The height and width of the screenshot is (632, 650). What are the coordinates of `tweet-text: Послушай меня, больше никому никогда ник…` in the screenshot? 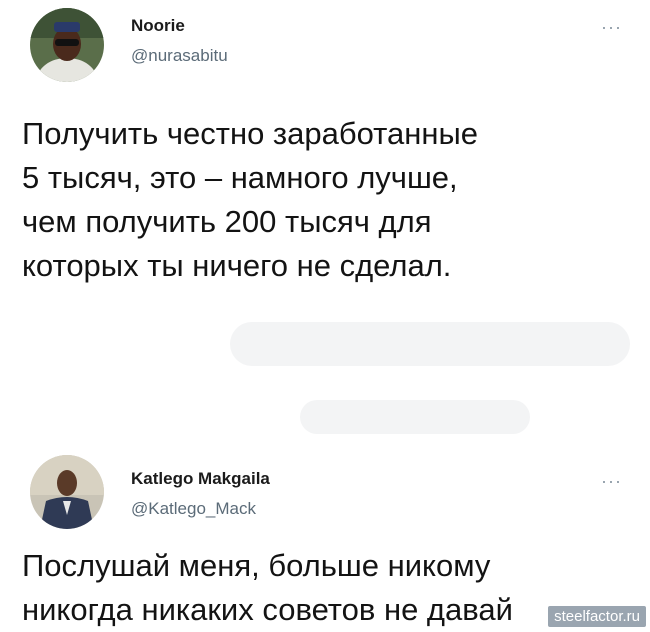 It's located at (267, 587).